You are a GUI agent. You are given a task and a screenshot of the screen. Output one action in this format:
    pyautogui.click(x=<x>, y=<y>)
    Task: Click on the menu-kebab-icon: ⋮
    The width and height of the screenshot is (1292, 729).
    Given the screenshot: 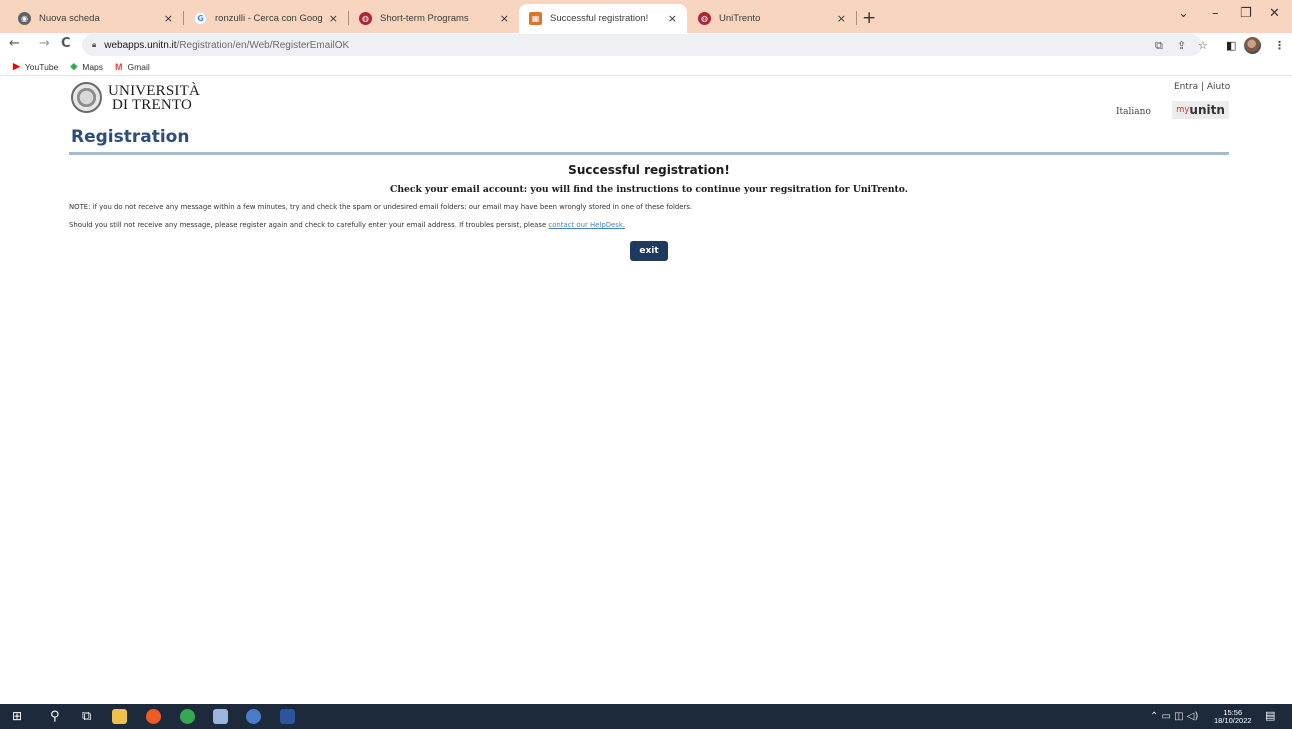 What is the action you would take?
    pyautogui.click(x=1279, y=45)
    